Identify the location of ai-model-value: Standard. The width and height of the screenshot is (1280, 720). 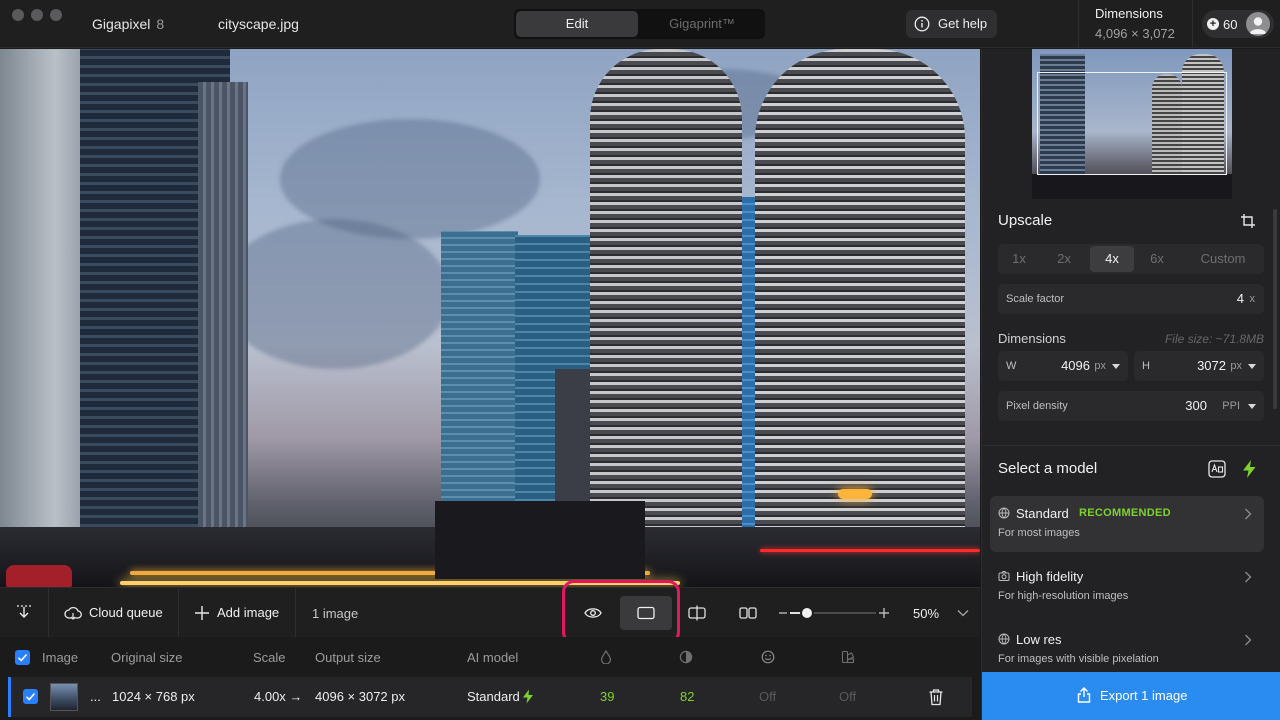
(493, 696).